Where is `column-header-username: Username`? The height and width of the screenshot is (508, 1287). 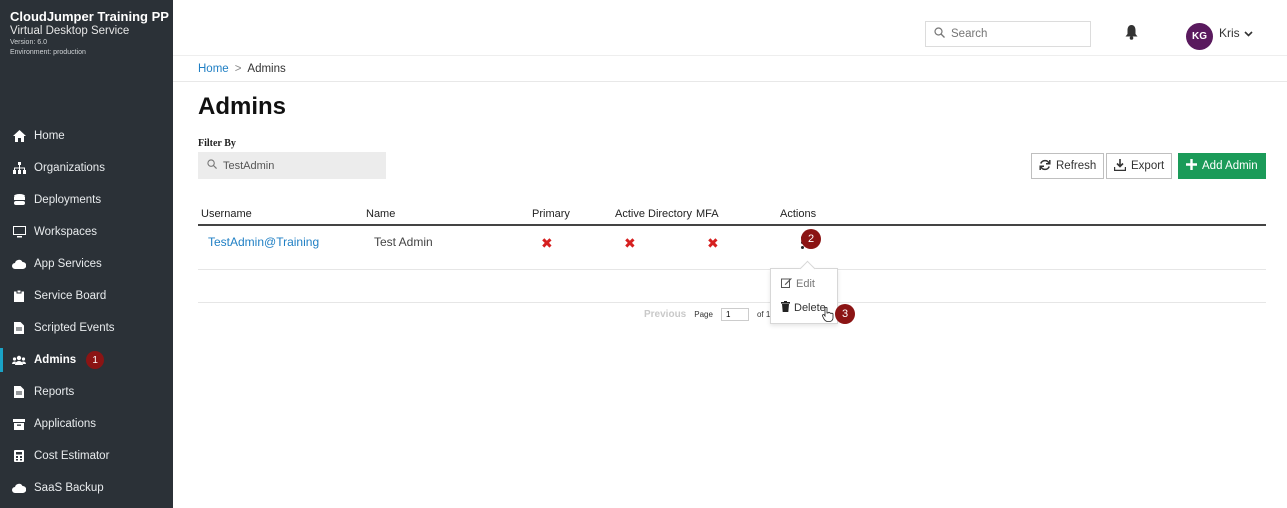
column-header-username: Username is located at coordinates (226, 214).